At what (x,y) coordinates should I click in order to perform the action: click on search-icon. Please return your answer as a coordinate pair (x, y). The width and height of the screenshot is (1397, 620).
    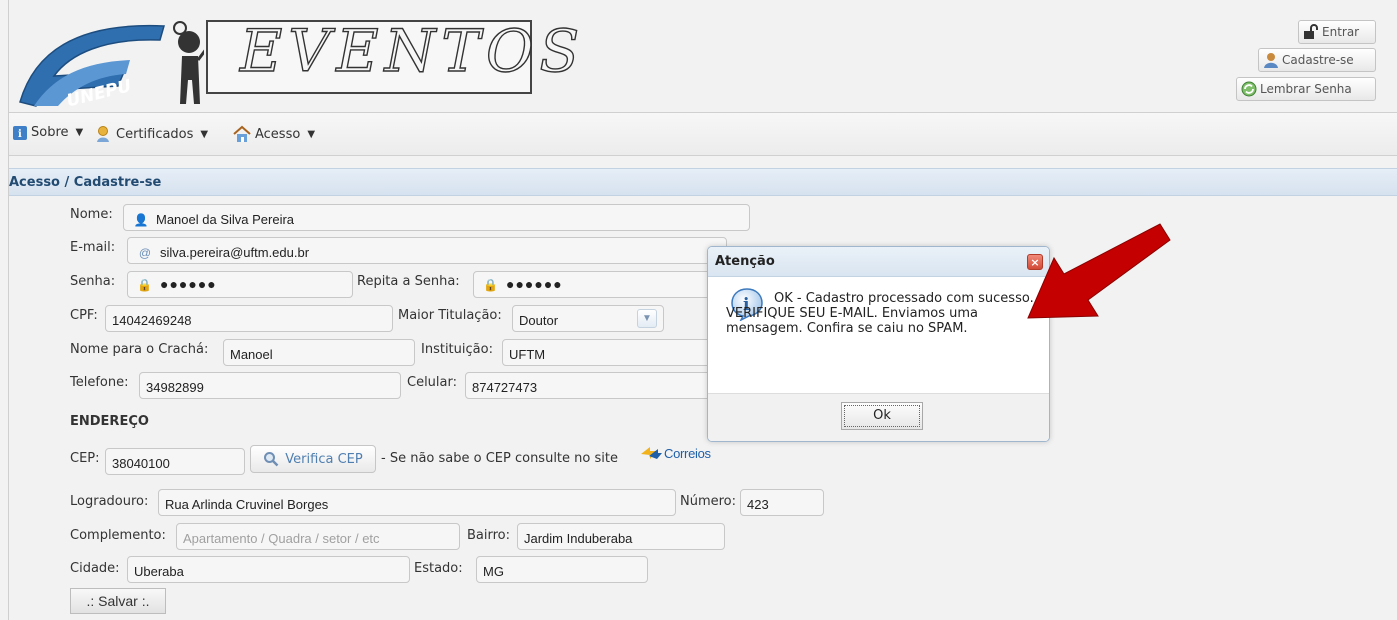
    Looking at the image, I should click on (271, 459).